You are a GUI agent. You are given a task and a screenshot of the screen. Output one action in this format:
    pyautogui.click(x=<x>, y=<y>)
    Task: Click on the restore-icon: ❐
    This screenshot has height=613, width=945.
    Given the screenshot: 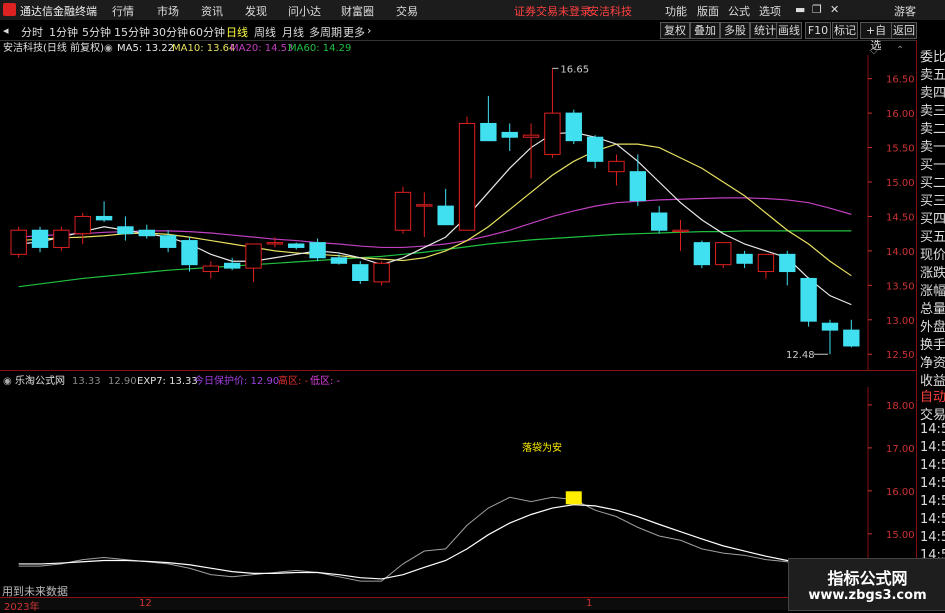 What is the action you would take?
    pyautogui.click(x=817, y=9)
    